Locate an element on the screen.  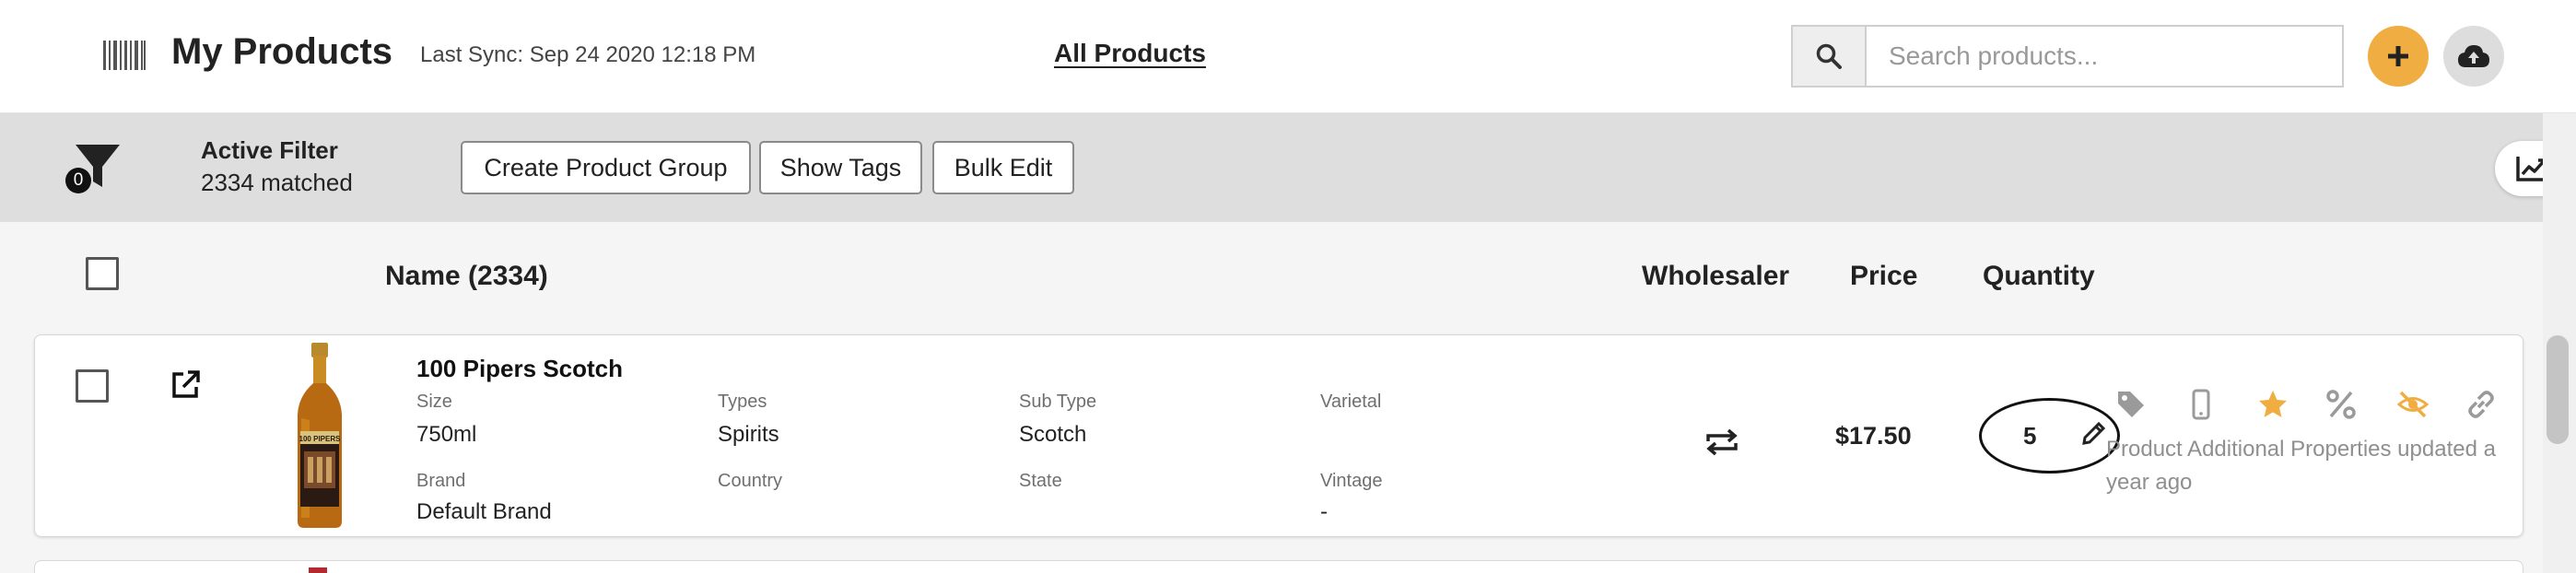
star-icon is located at coordinates (2273, 404).